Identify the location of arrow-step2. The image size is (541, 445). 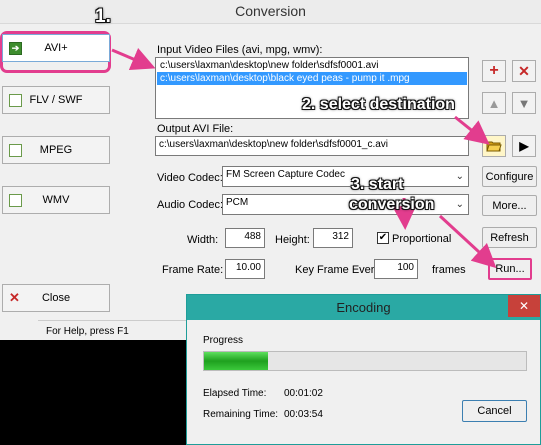
(472, 130).